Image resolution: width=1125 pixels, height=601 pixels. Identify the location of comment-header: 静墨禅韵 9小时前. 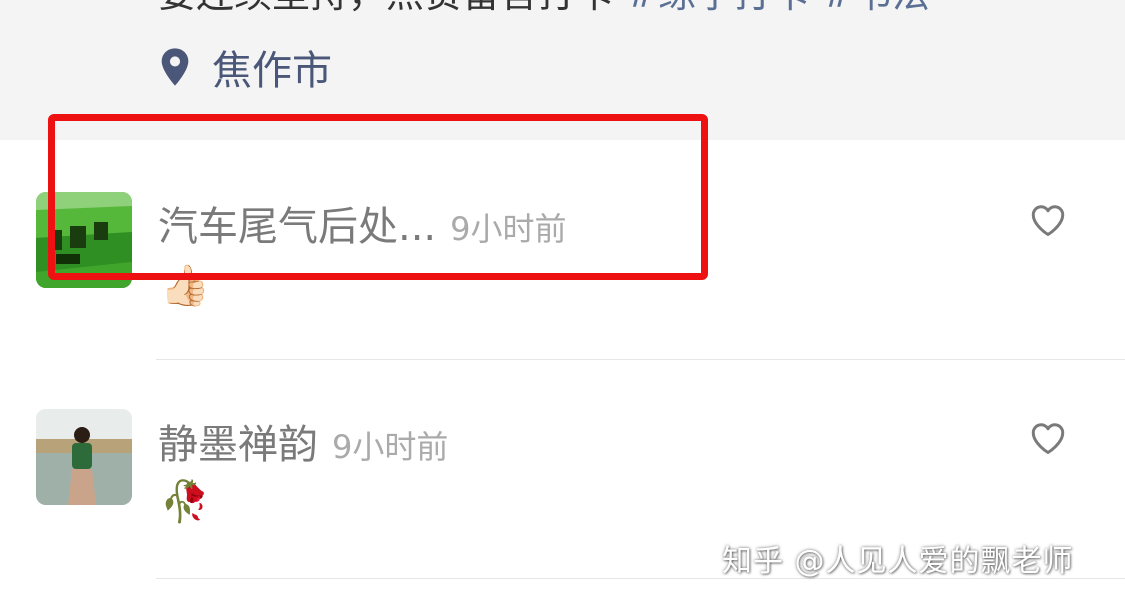
(303, 441).